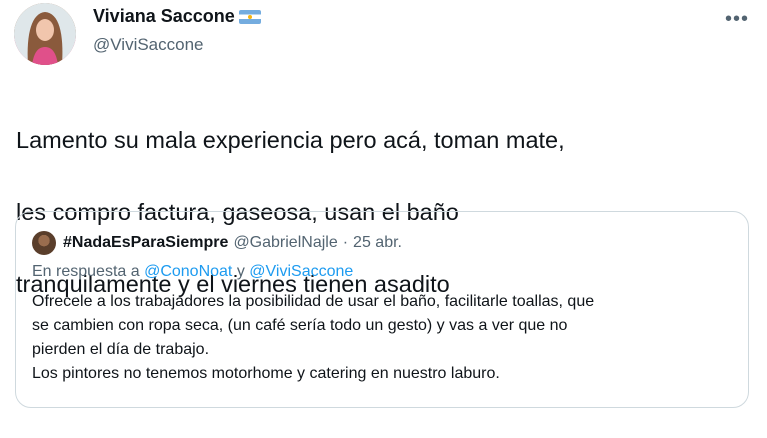 The width and height of the screenshot is (767, 438). Describe the element at coordinates (86, 271) in the screenshot. I see `reply-prefix: En respuesta a` at that location.